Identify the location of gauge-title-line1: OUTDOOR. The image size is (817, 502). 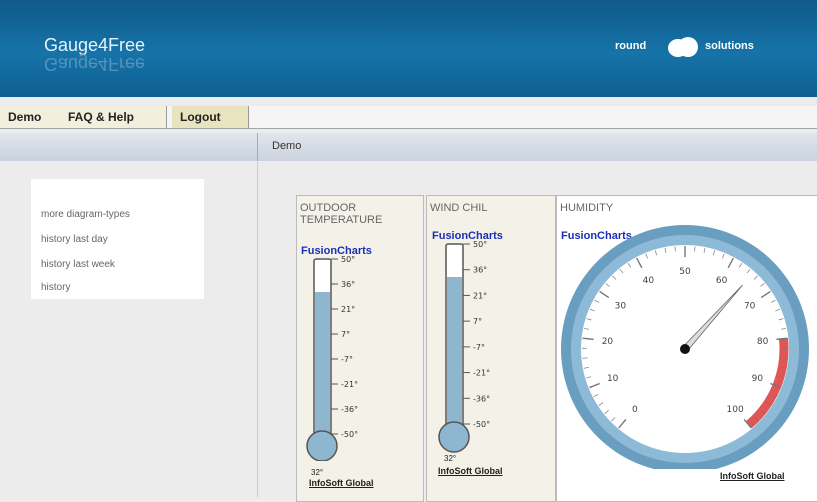
(341, 208).